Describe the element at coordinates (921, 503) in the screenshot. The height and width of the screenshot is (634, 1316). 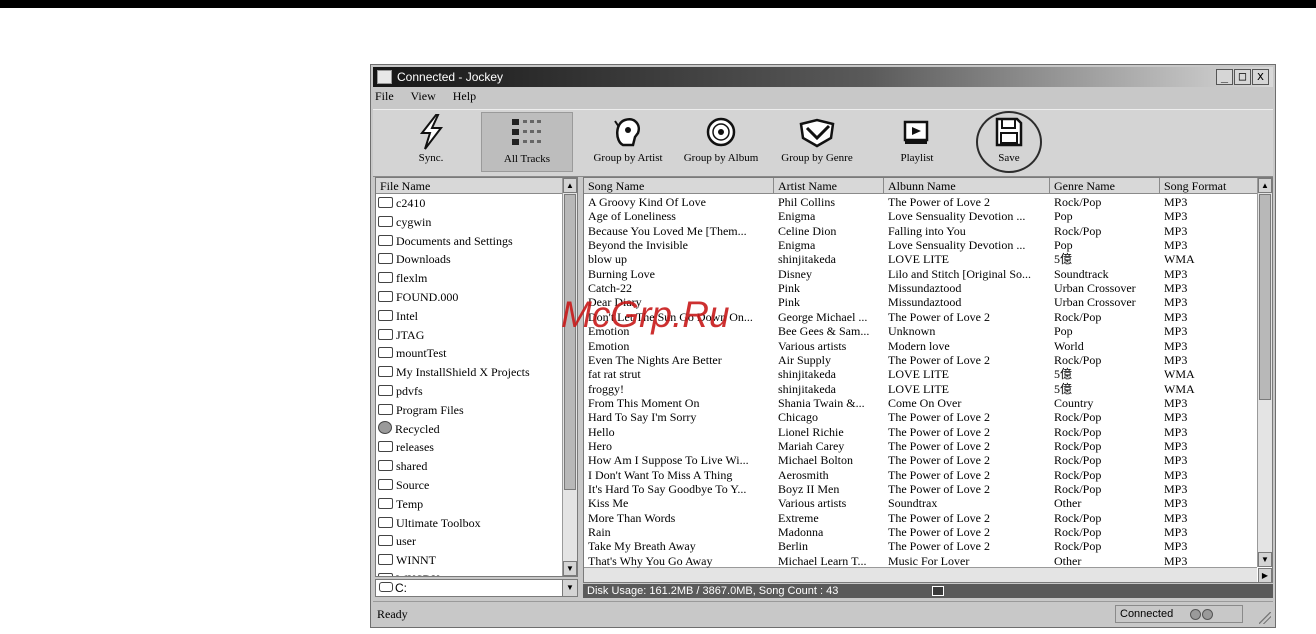
I see `song-row: Kiss Me Various artists Soundtrax Other MP3` at that location.